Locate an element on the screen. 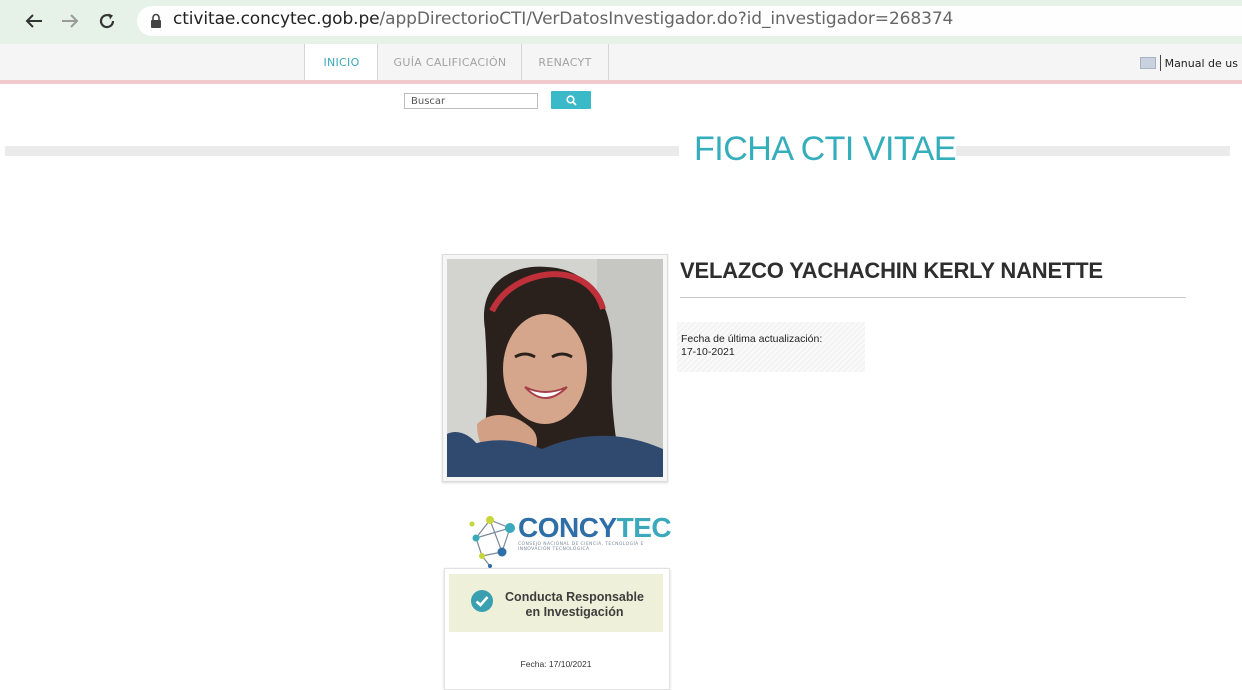  mail-icon is located at coordinates (1147, 63).